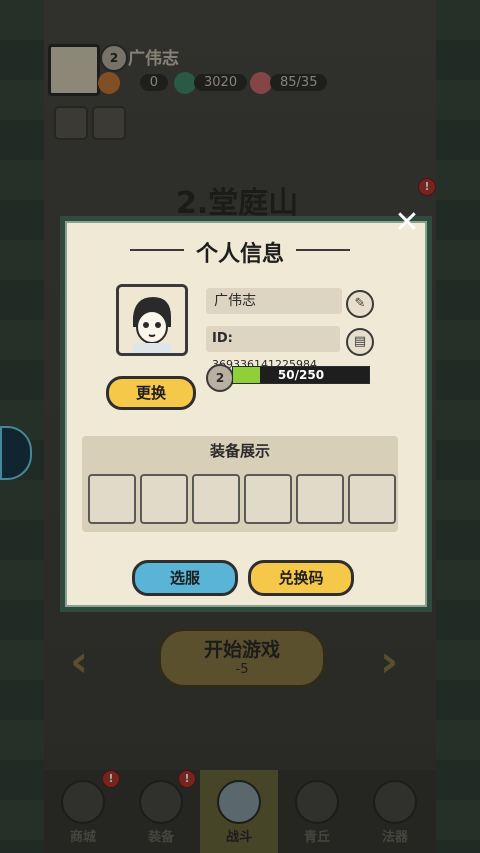  What do you see at coordinates (360, 304) in the screenshot?
I see `edit-name-icon: ✎` at bounding box center [360, 304].